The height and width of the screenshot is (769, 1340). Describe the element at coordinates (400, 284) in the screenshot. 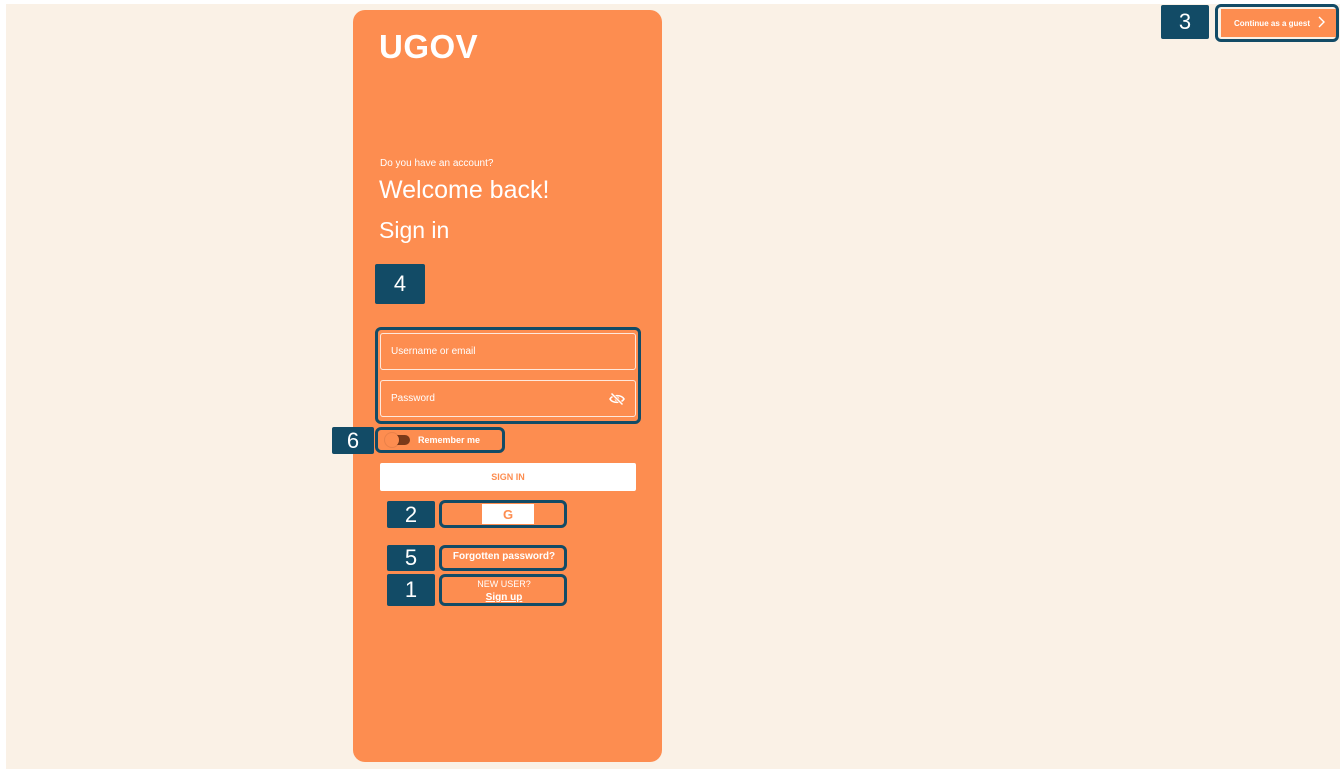

I see `annotation-label-4: 4` at that location.